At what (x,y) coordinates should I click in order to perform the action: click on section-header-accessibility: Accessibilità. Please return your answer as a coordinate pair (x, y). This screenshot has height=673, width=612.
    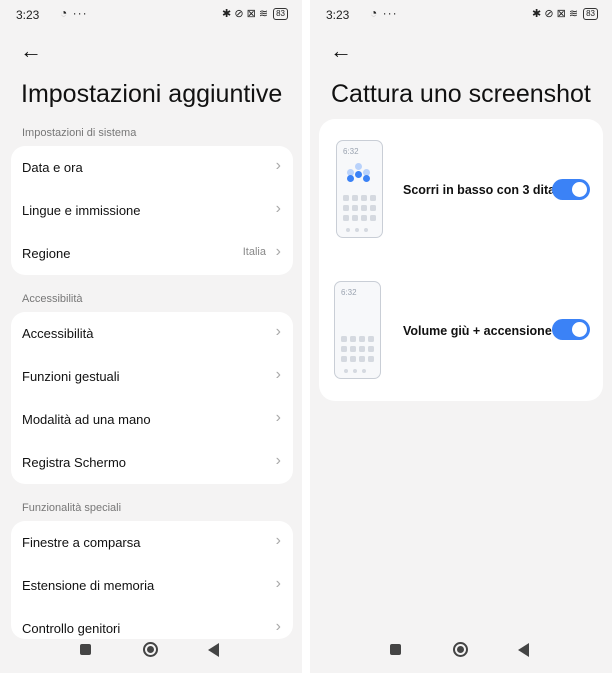
    Looking at the image, I should click on (52, 299).